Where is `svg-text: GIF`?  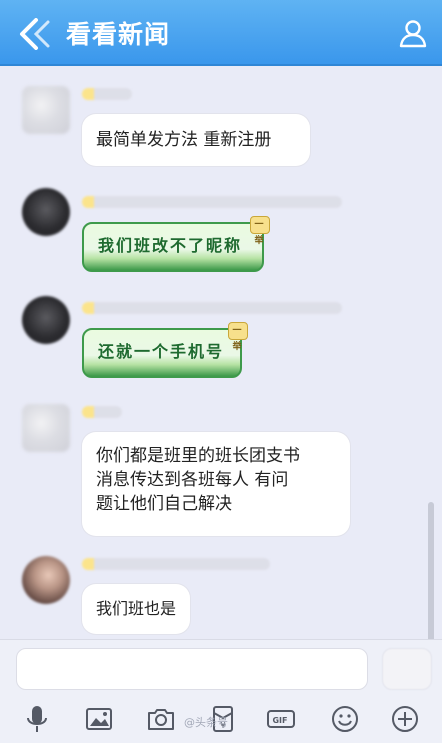
svg-text: GIF is located at coordinates (279, 720).